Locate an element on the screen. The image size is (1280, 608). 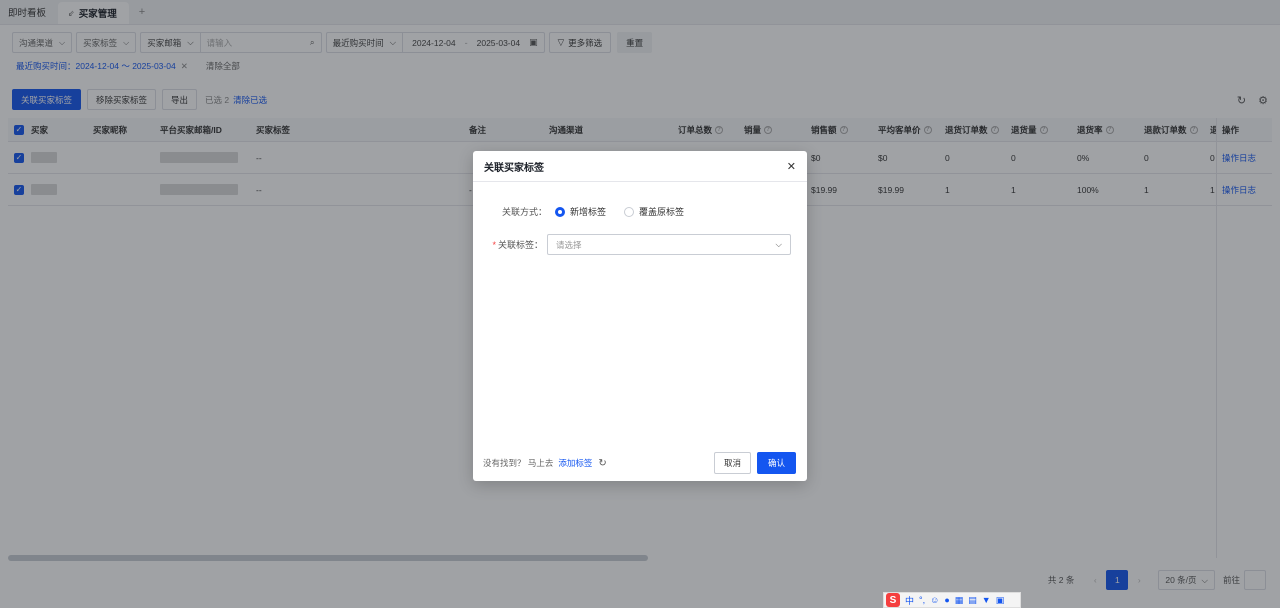
menu-icon: ▣ is located at coordinates (1000, 600).